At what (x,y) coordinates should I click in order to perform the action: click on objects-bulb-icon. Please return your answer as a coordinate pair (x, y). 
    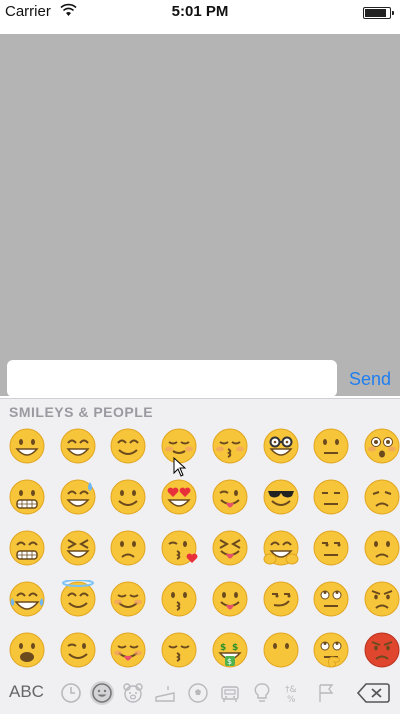
    Looking at the image, I should click on (262, 693).